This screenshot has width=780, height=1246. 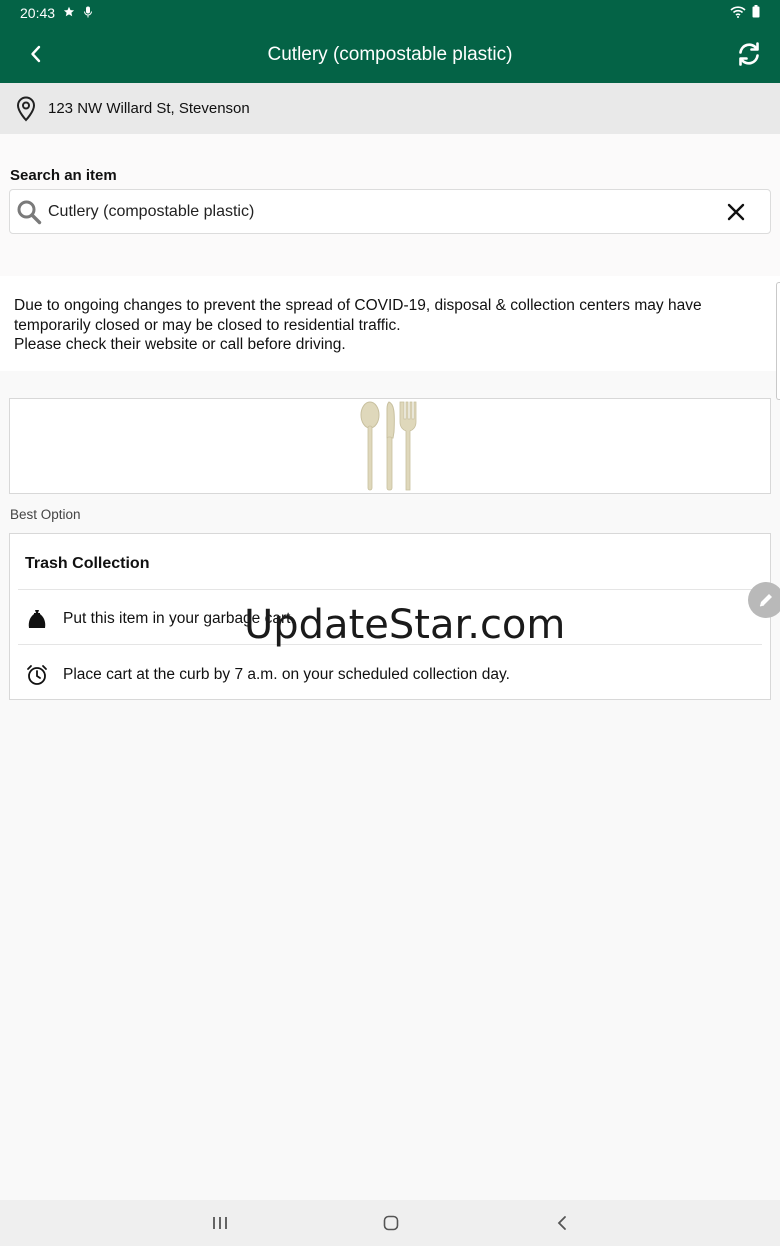 I want to click on item-image-card, so click(x=390, y=446).